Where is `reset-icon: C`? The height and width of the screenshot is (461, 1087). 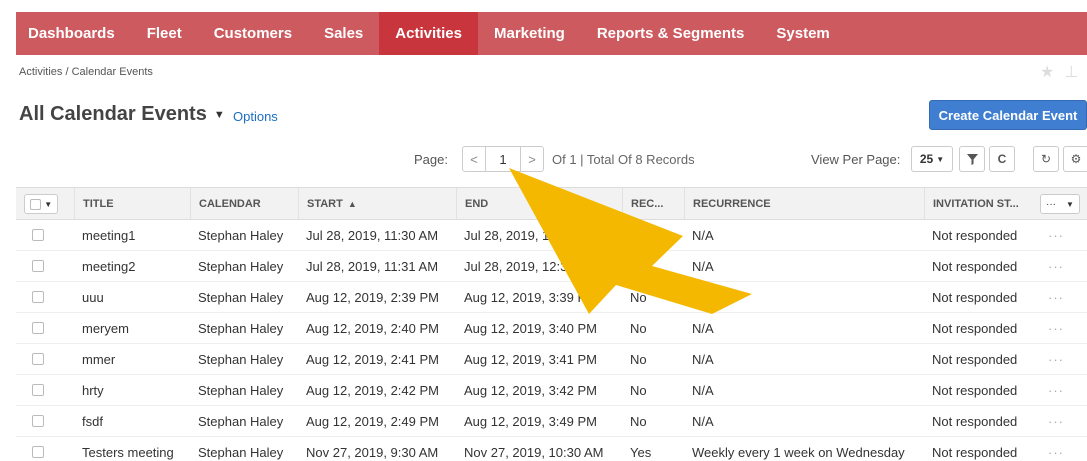
reset-icon: C is located at coordinates (1002, 159).